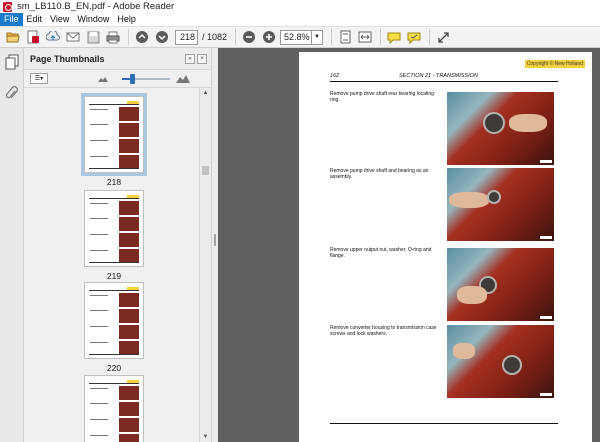 The width and height of the screenshot is (600, 442). Describe the element at coordinates (249, 37) in the screenshot. I see `zoom-out-icon` at that location.